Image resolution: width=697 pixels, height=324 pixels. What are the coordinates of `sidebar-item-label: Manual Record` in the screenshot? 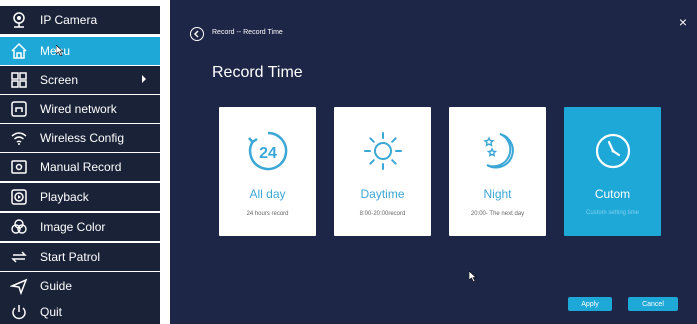 It's located at (81, 167).